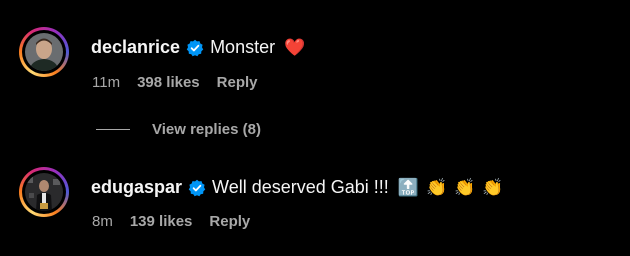  Describe the element at coordinates (243, 47) in the screenshot. I see `comment-text: Monster` at that location.